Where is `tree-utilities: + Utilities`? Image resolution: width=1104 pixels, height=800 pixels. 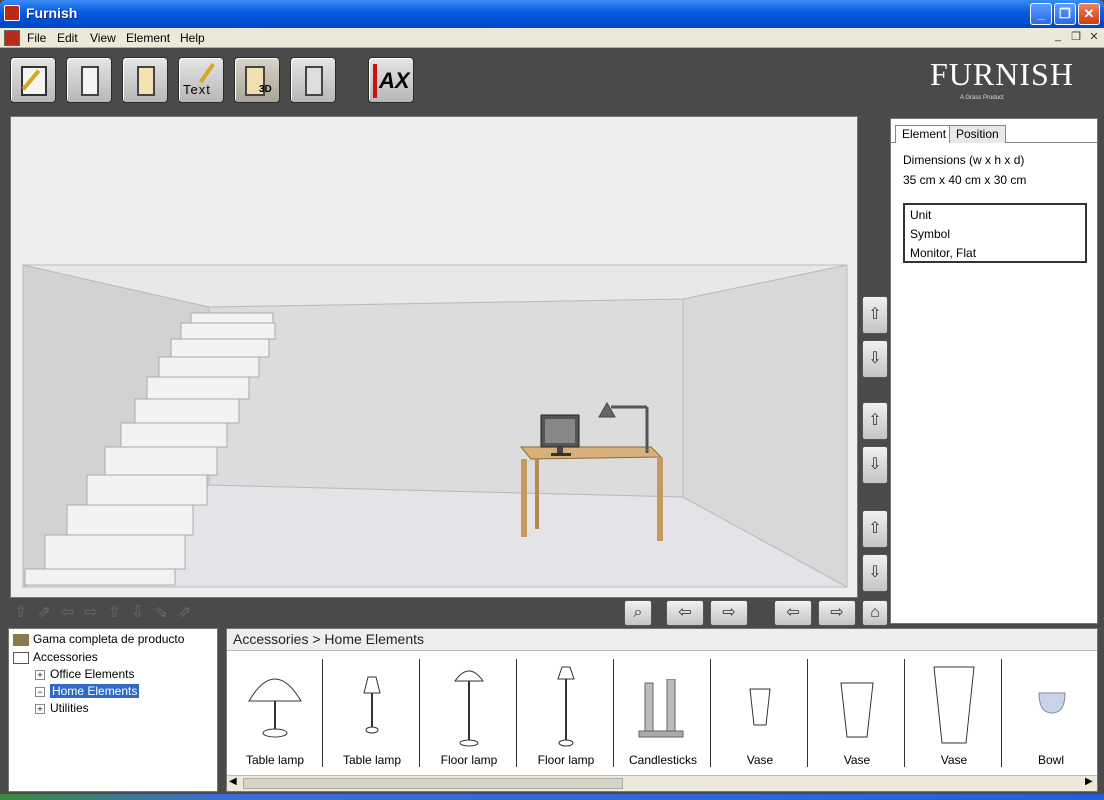
tree-utilities: + Utilities is located at coordinates (62, 708).